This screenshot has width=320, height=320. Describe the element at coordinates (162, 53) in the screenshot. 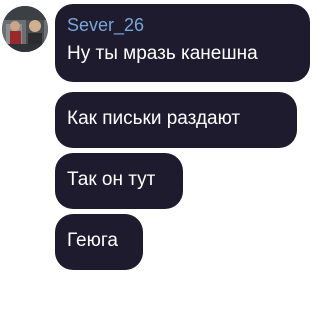

I see `message-text: Ну ты мразь канешна` at that location.